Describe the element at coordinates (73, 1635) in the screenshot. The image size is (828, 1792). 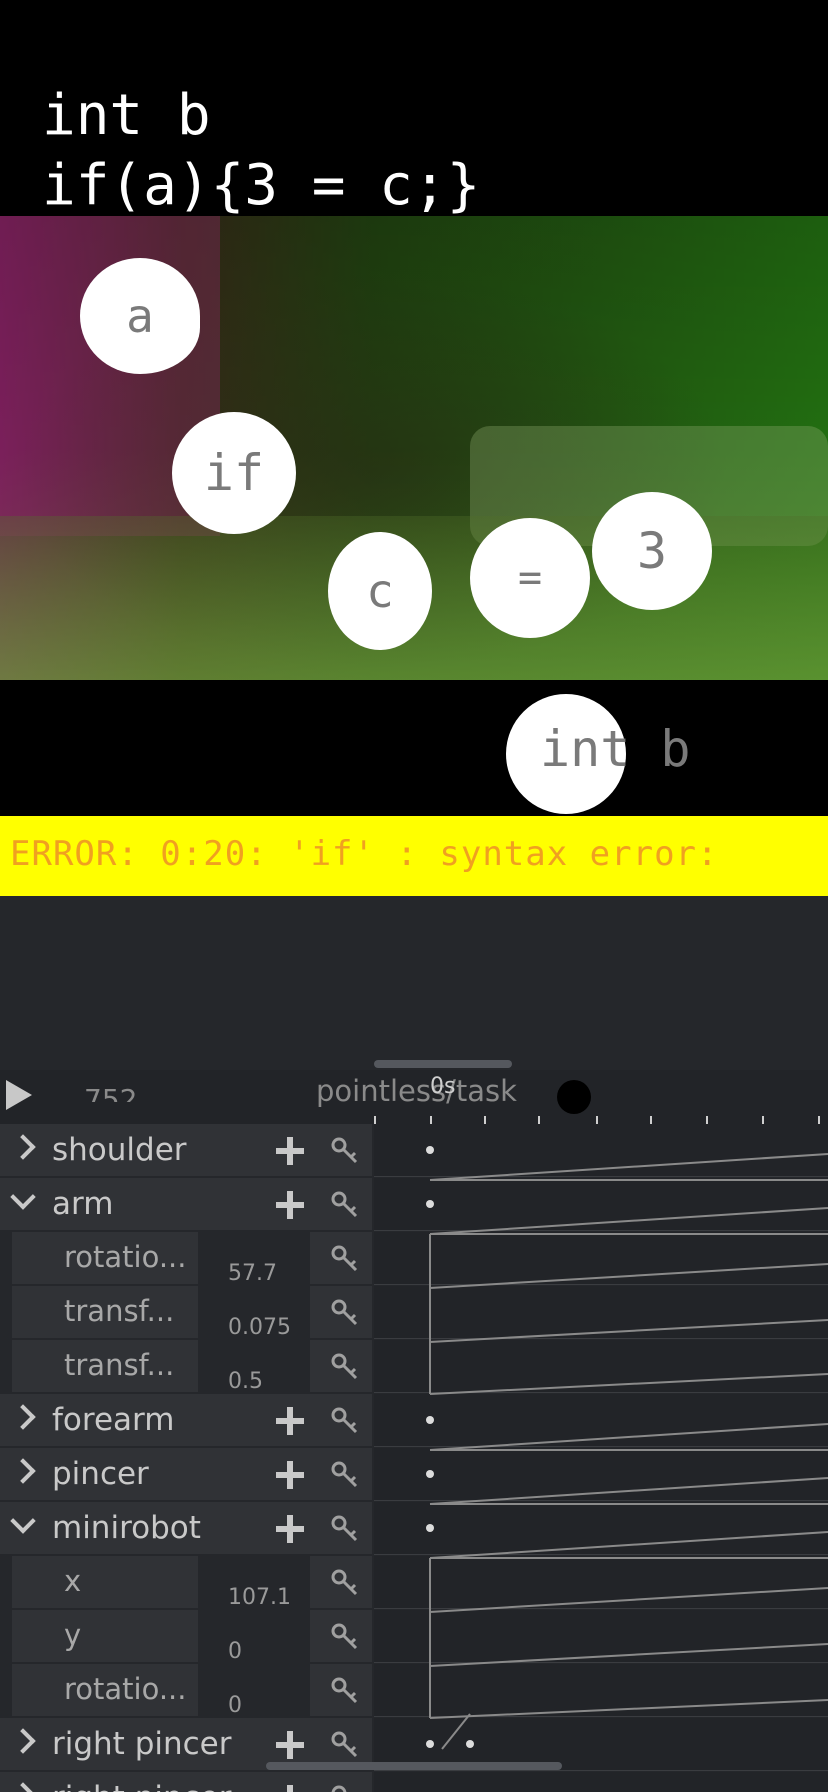
I see `property-label: y` at that location.